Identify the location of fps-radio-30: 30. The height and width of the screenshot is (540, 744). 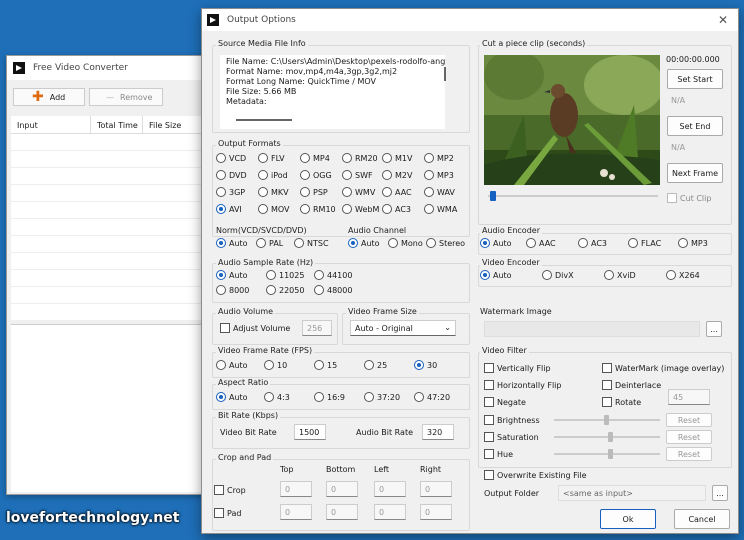
(425, 365).